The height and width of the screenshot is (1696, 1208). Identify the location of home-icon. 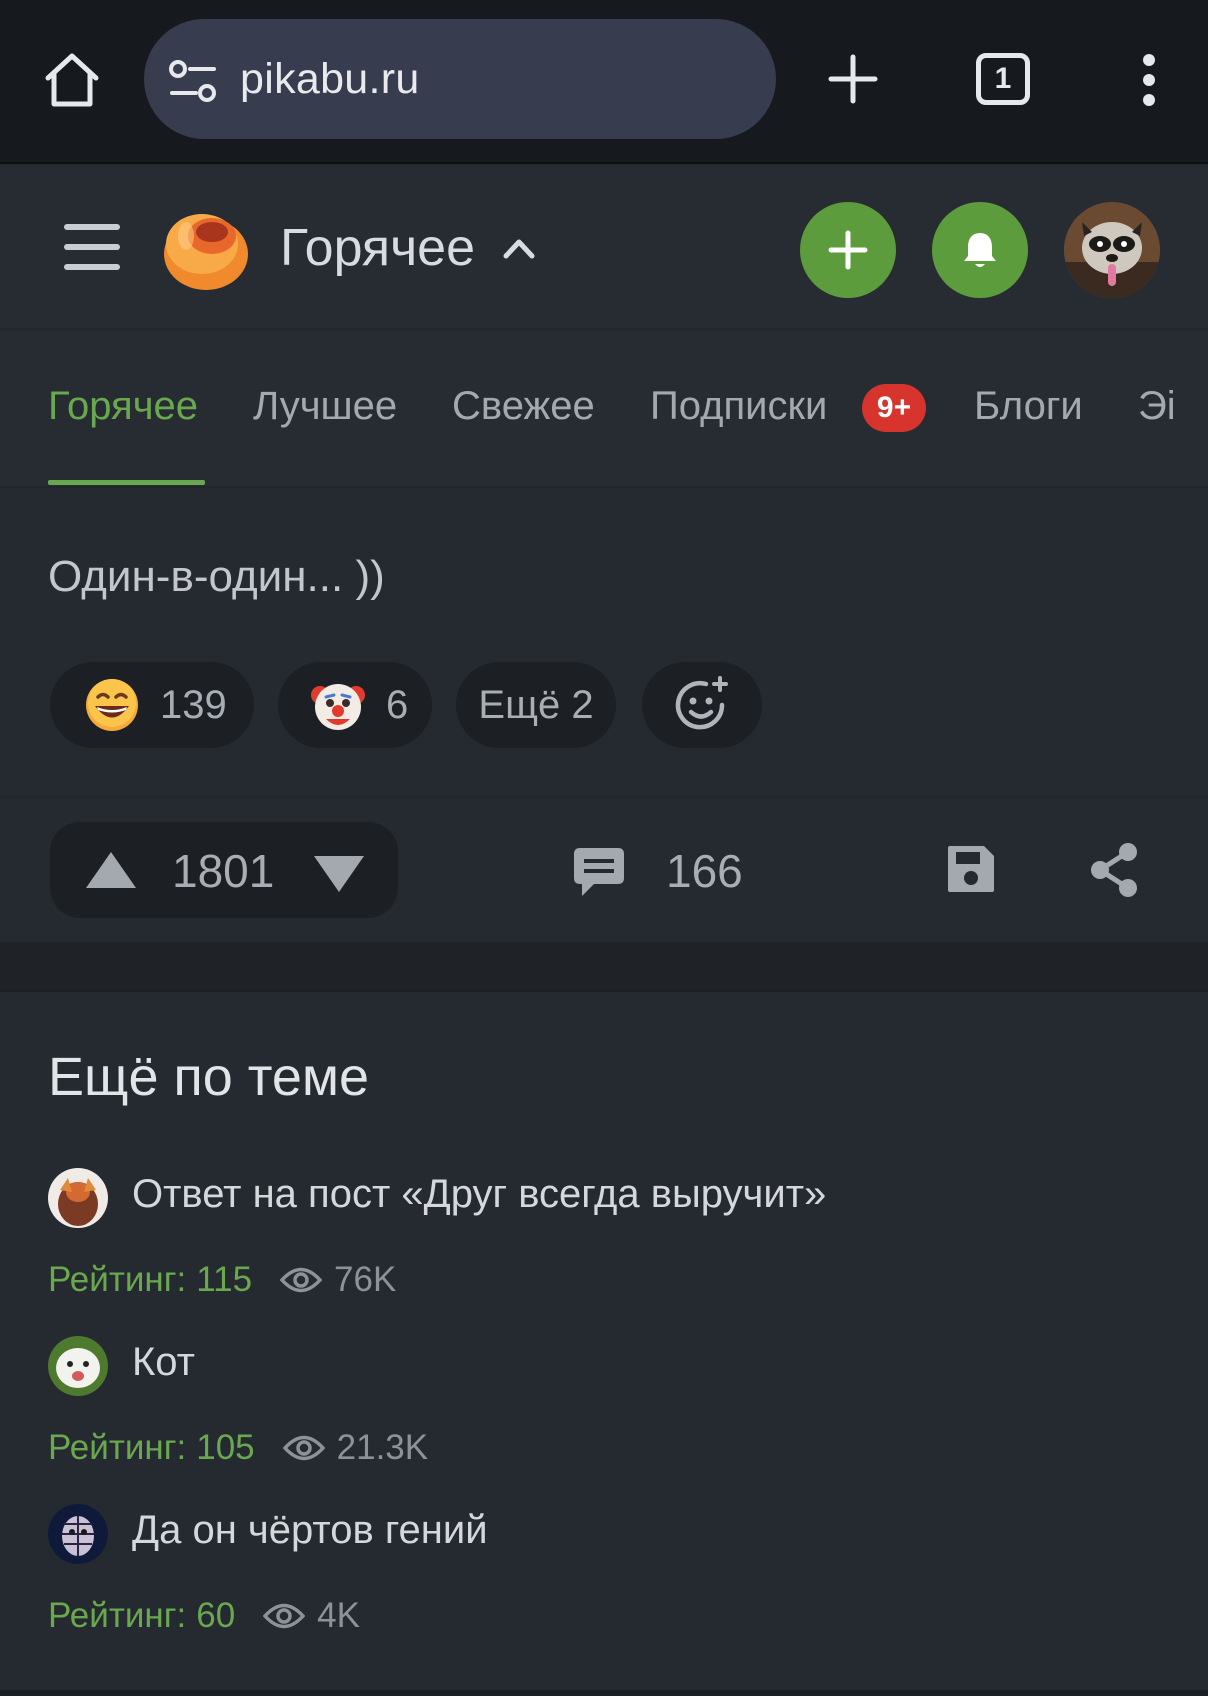
(72, 80).